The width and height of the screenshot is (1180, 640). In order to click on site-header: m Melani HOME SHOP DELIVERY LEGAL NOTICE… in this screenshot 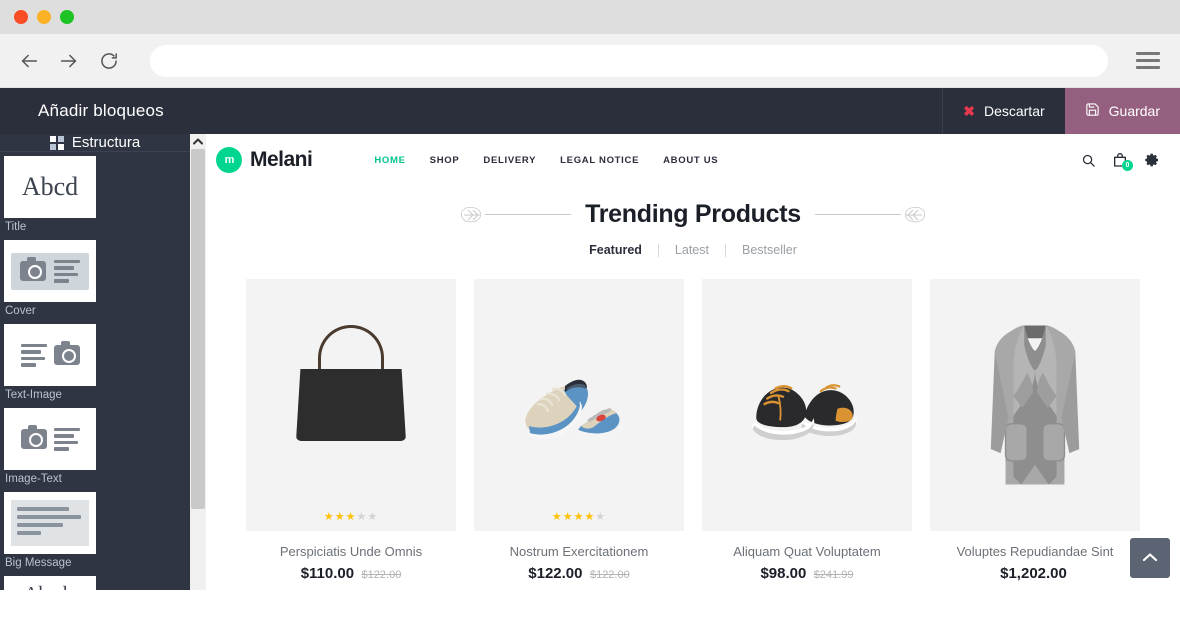, I will do `click(693, 160)`.